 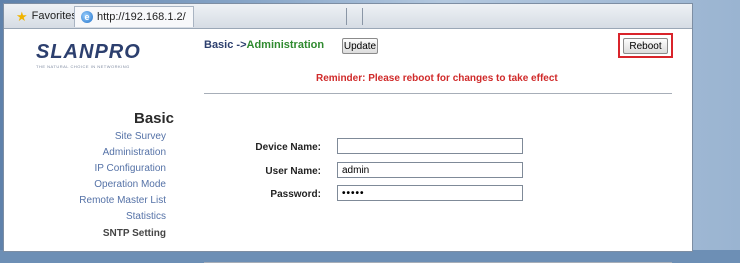 I want to click on update-button: Update, so click(x=360, y=46).